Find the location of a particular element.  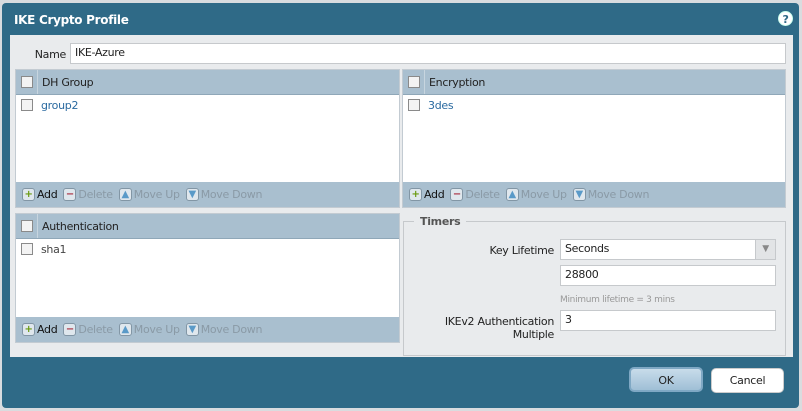

name-label: Name is located at coordinates (50, 54).